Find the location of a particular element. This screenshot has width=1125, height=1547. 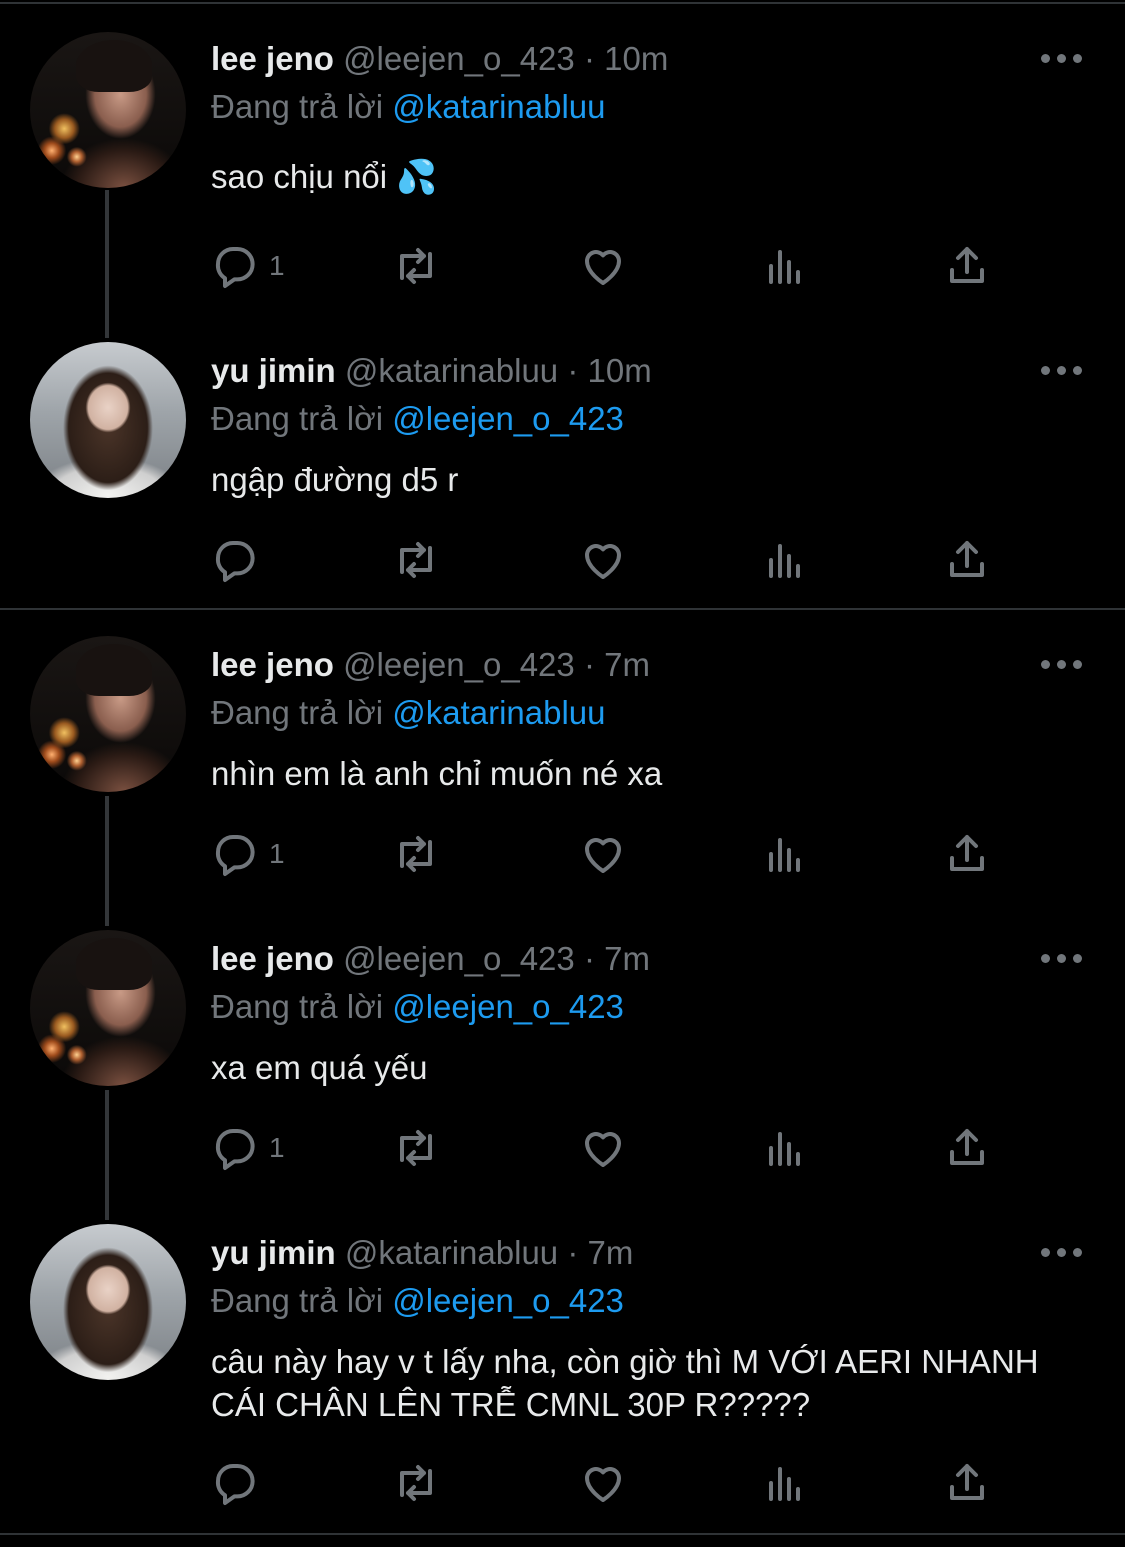

tweet-header: lee jeno @leejen_o_423 · 7m is located at coordinates (430, 959).